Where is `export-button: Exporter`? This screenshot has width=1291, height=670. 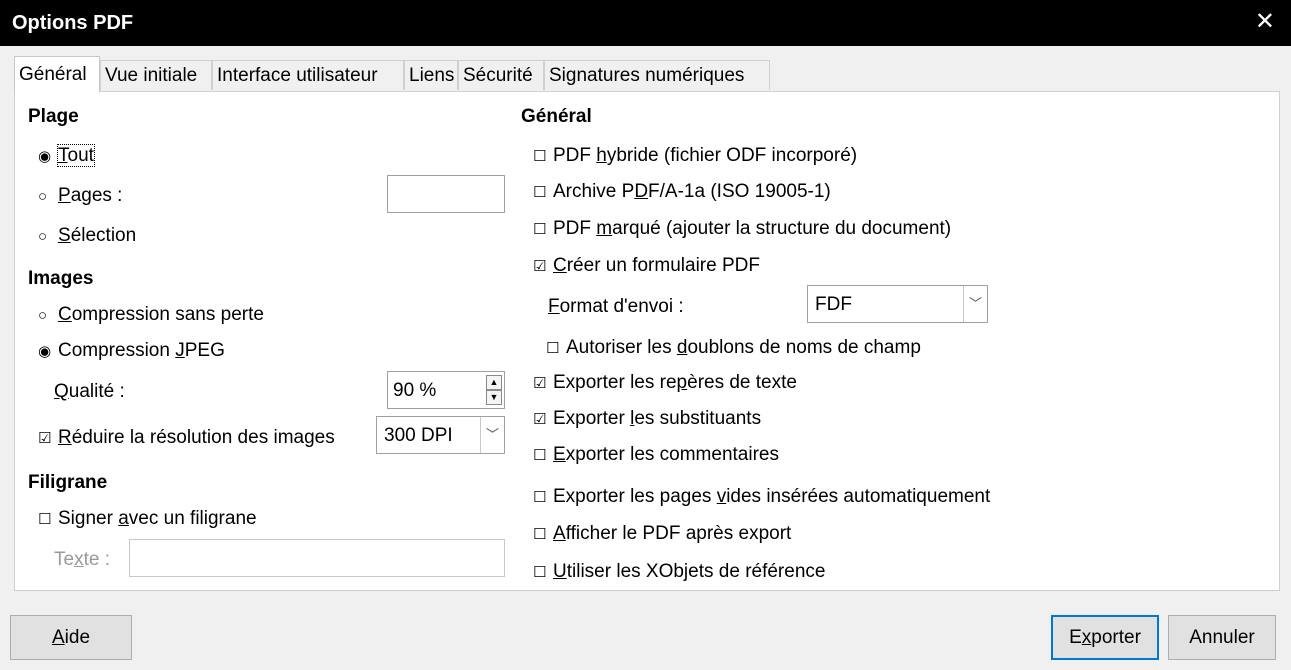
export-button: Exporter is located at coordinates (1105, 637).